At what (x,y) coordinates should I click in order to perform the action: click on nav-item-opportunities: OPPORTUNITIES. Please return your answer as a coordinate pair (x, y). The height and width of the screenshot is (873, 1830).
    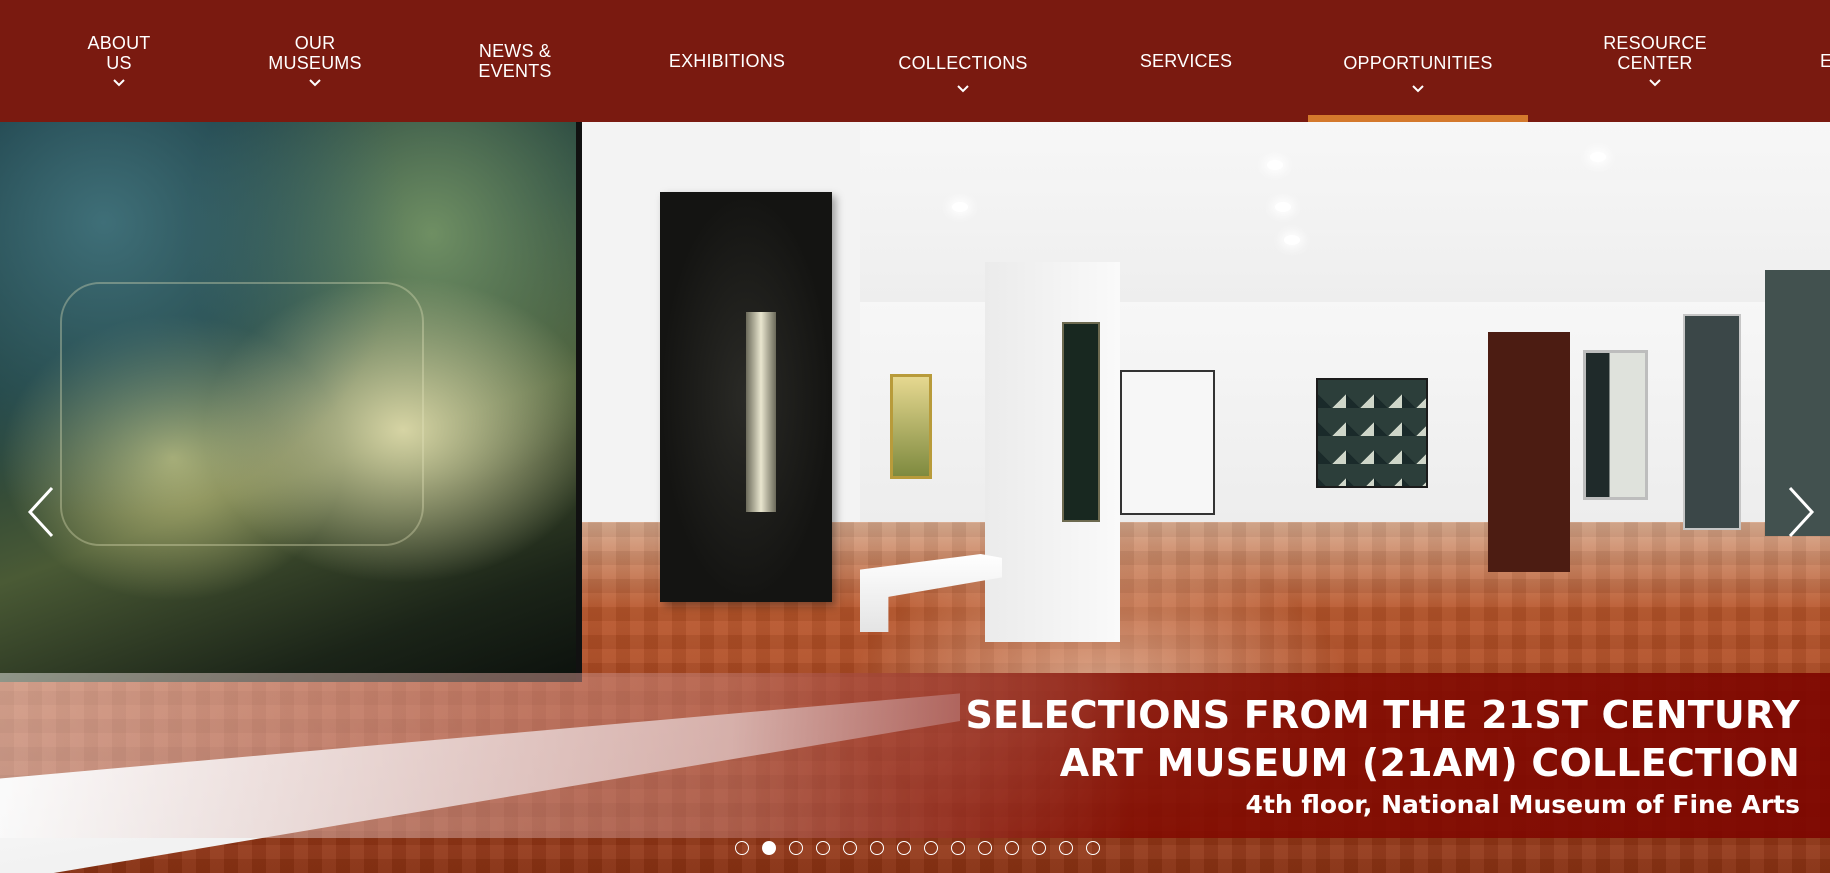
    Looking at the image, I should click on (1418, 61).